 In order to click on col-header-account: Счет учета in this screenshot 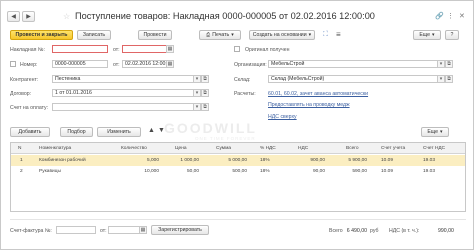, I will do `click(393, 148)`.